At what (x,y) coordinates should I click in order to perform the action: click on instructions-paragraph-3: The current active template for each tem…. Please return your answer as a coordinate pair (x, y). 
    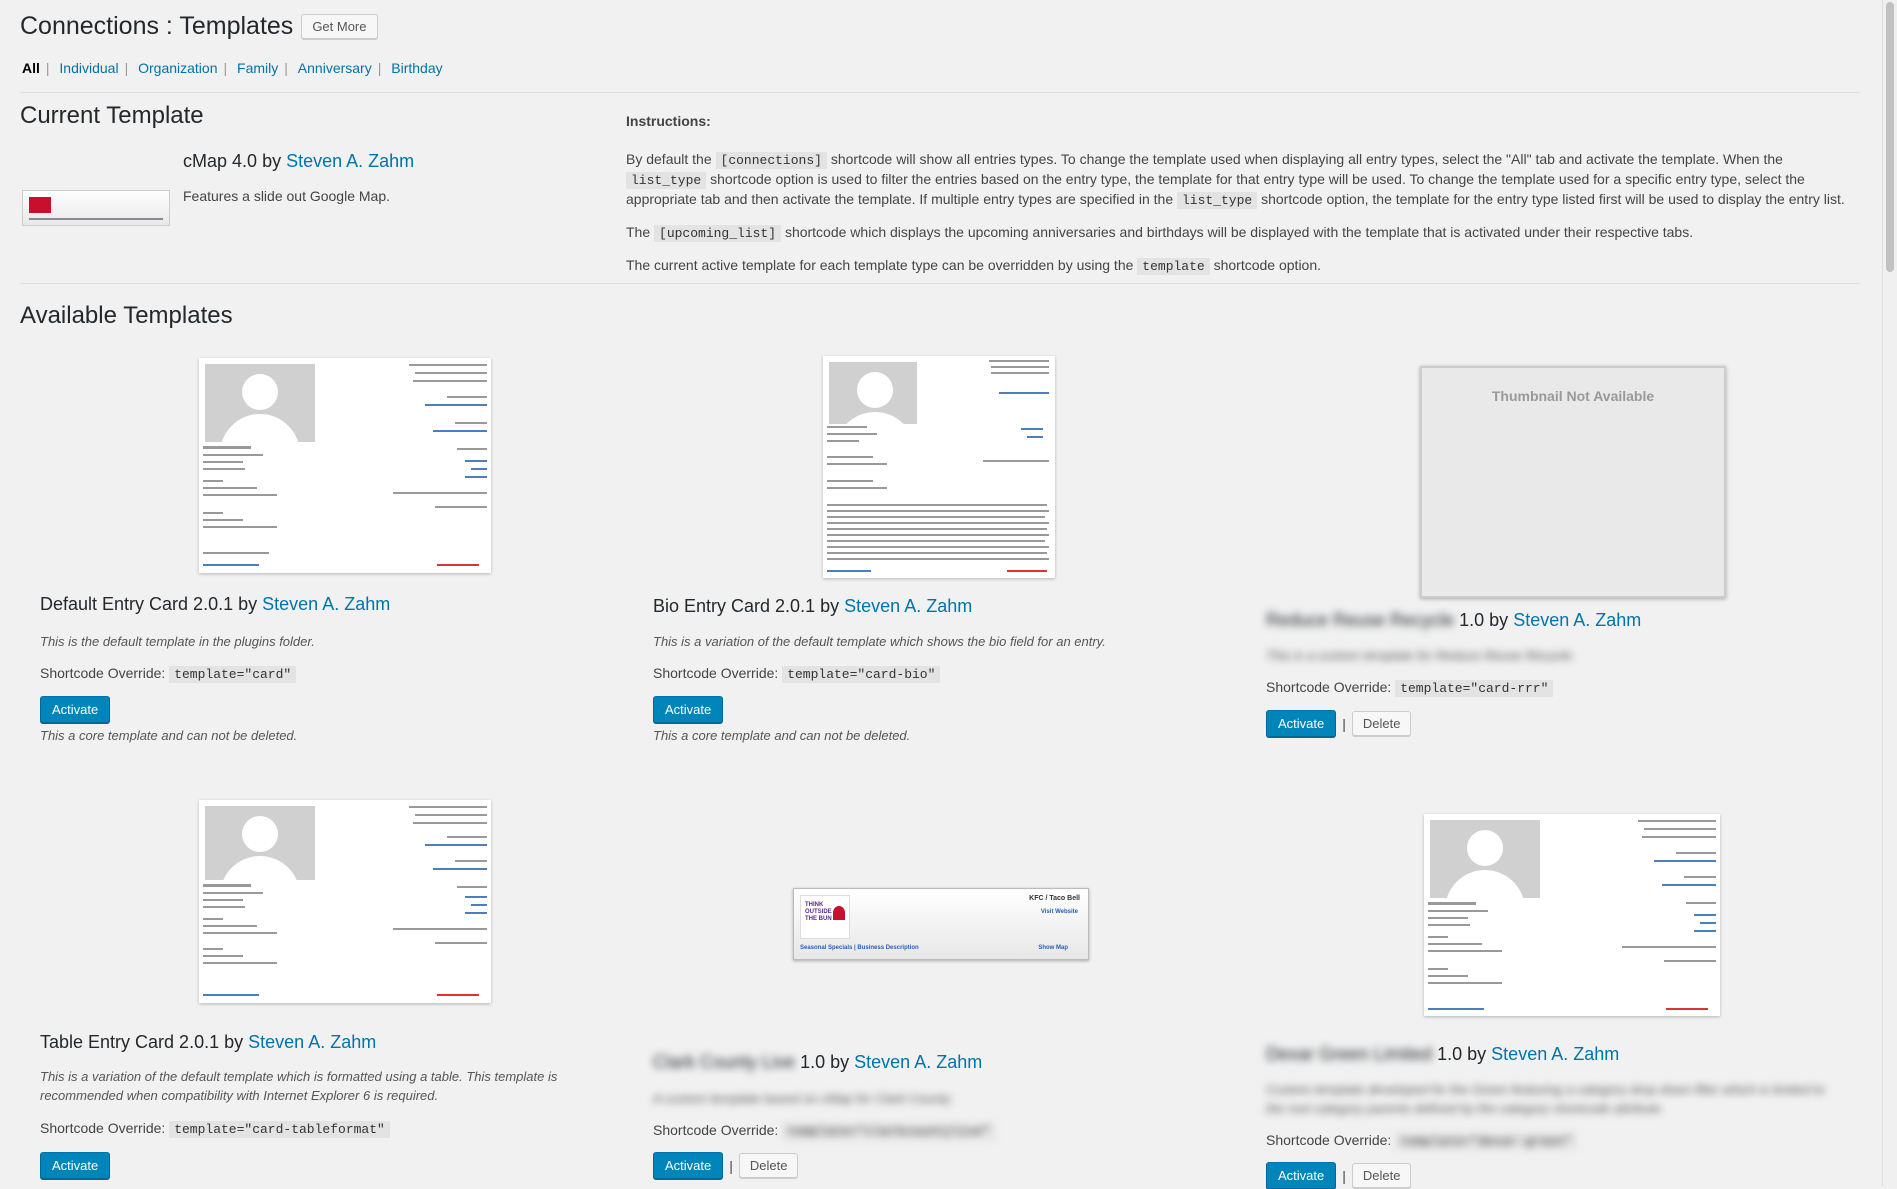
    Looking at the image, I should click on (1241, 266).